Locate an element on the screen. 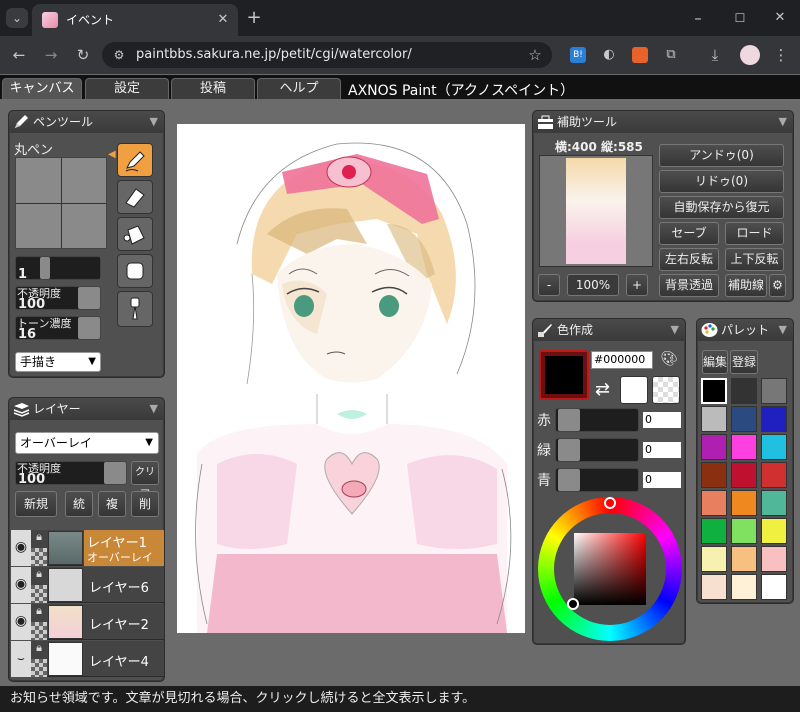 Image resolution: width=800 pixels, height=712 pixels. browser-tab: イベント ✕ is located at coordinates (135, 20).